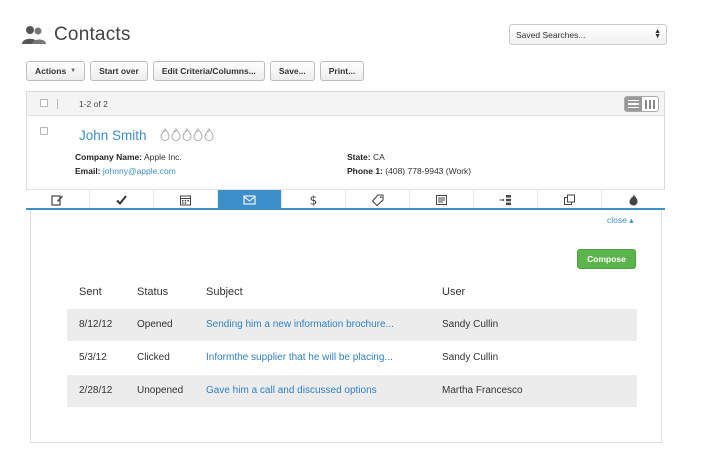  I want to click on phone-label: Phone 1:, so click(365, 171).